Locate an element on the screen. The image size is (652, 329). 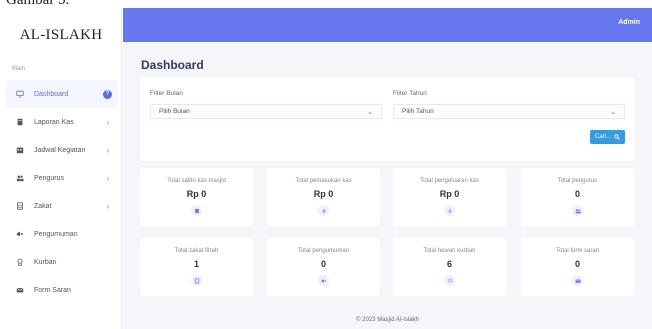
stat-label: Total zakat fitrah is located at coordinates (196, 251).